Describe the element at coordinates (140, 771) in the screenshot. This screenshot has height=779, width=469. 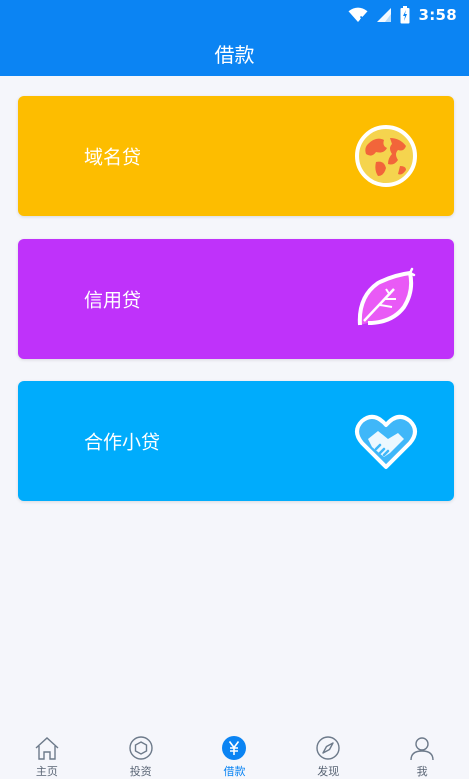
I see `tab-label: 投资` at that location.